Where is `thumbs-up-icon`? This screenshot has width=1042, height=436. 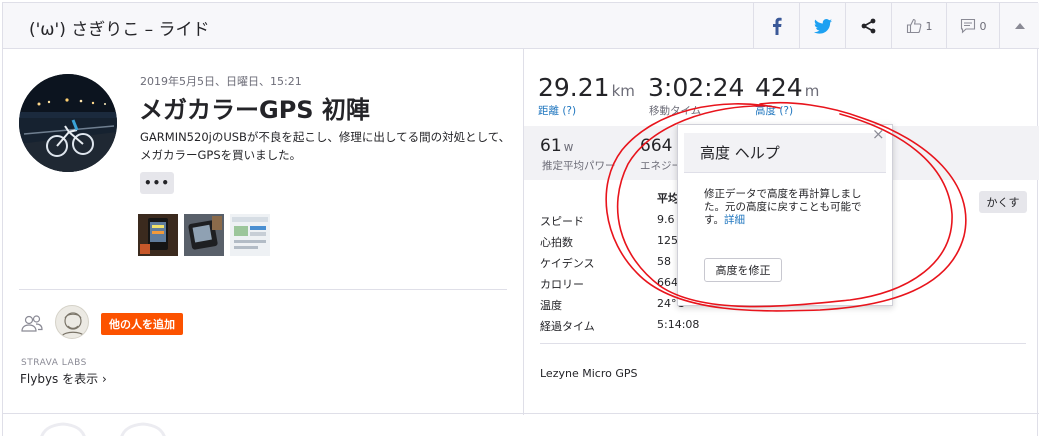 thumbs-up-icon is located at coordinates (913, 26).